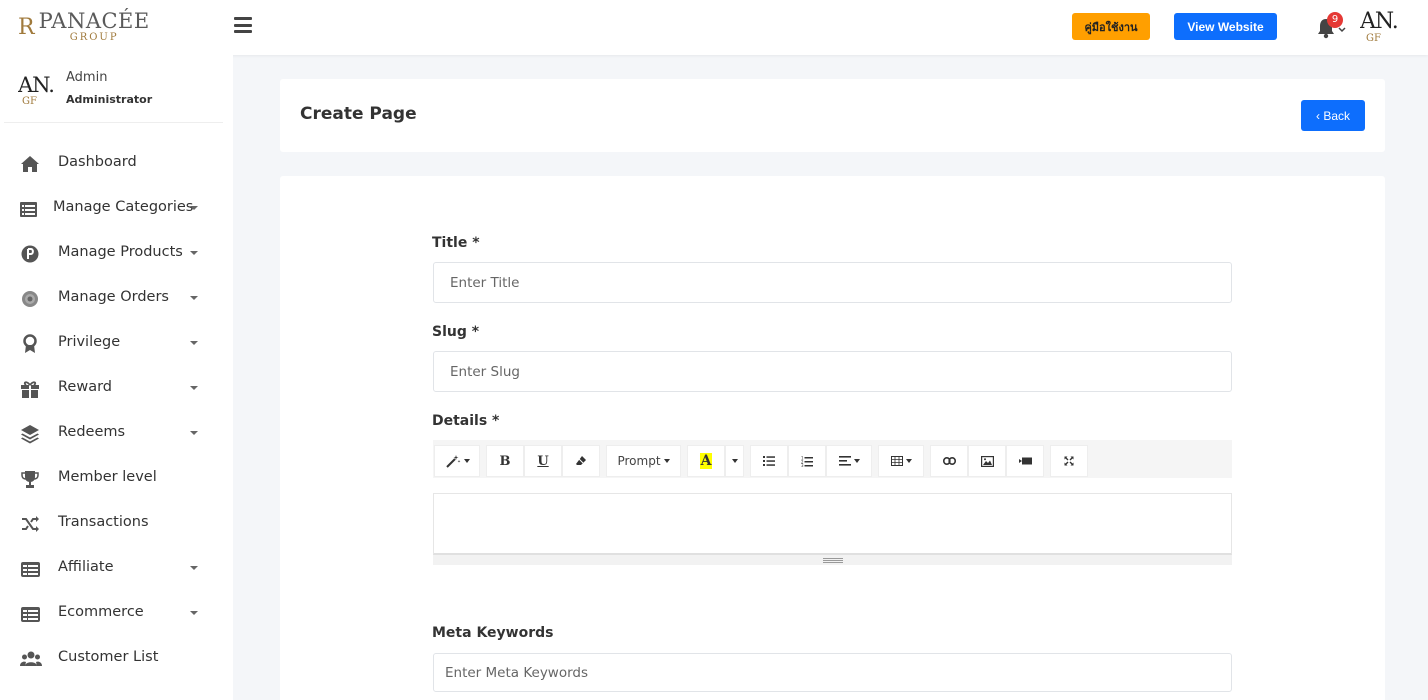 The height and width of the screenshot is (700, 1428). What do you see at coordinates (1373, 38) in the screenshot?
I see `avatar-subtext: GF` at bounding box center [1373, 38].